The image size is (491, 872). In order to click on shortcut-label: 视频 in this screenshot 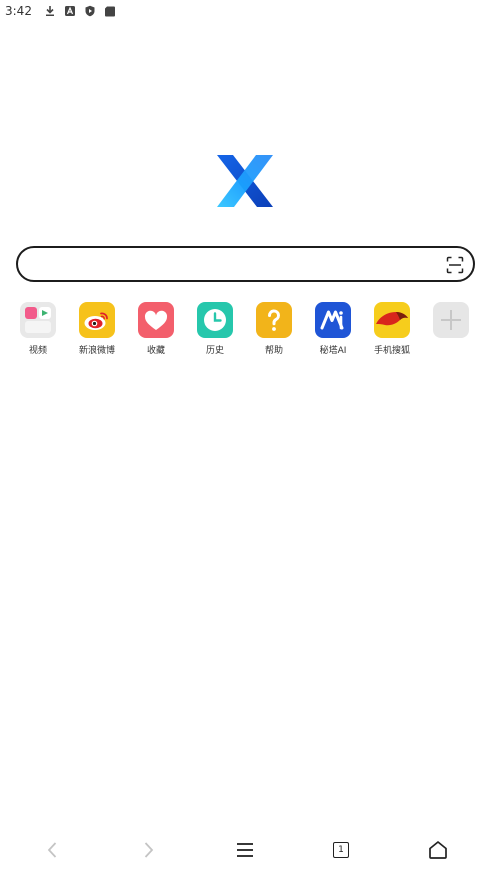, I will do `click(37, 351)`.